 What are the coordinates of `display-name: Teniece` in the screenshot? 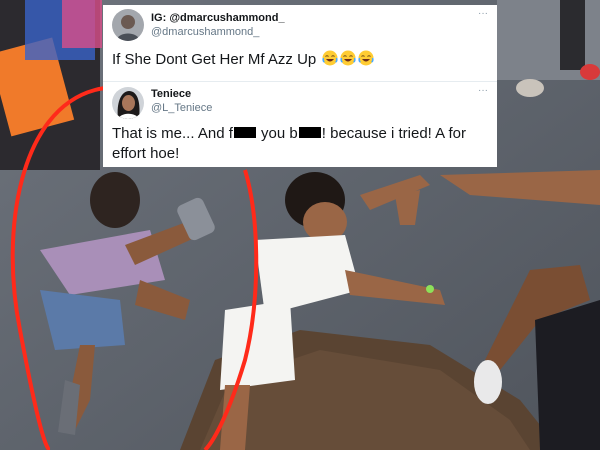 It's located at (171, 94).